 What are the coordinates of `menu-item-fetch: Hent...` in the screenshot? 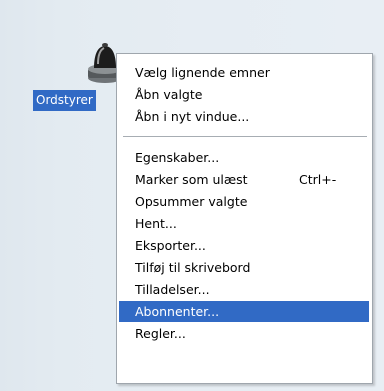 It's located at (244, 223).